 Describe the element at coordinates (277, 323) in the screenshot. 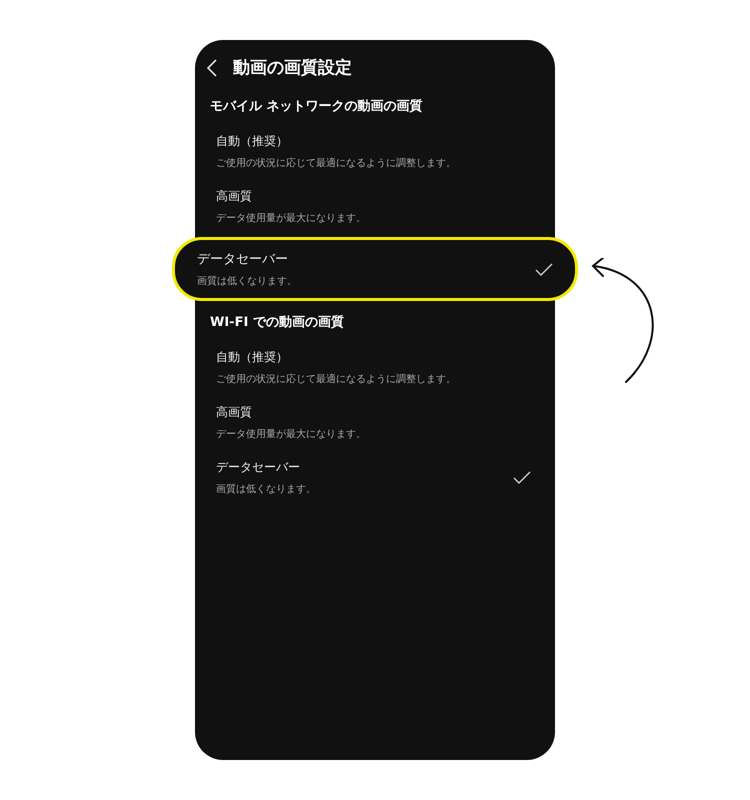

I see `section-heading: WI-FI での動画の画質` at that location.